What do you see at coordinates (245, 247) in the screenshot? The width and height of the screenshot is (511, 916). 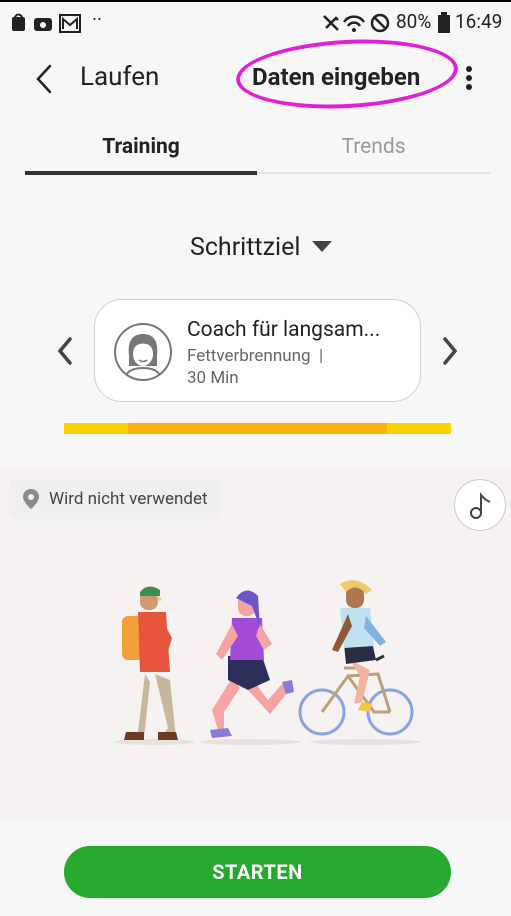 I see `goal-label: Schrittziel` at bounding box center [245, 247].